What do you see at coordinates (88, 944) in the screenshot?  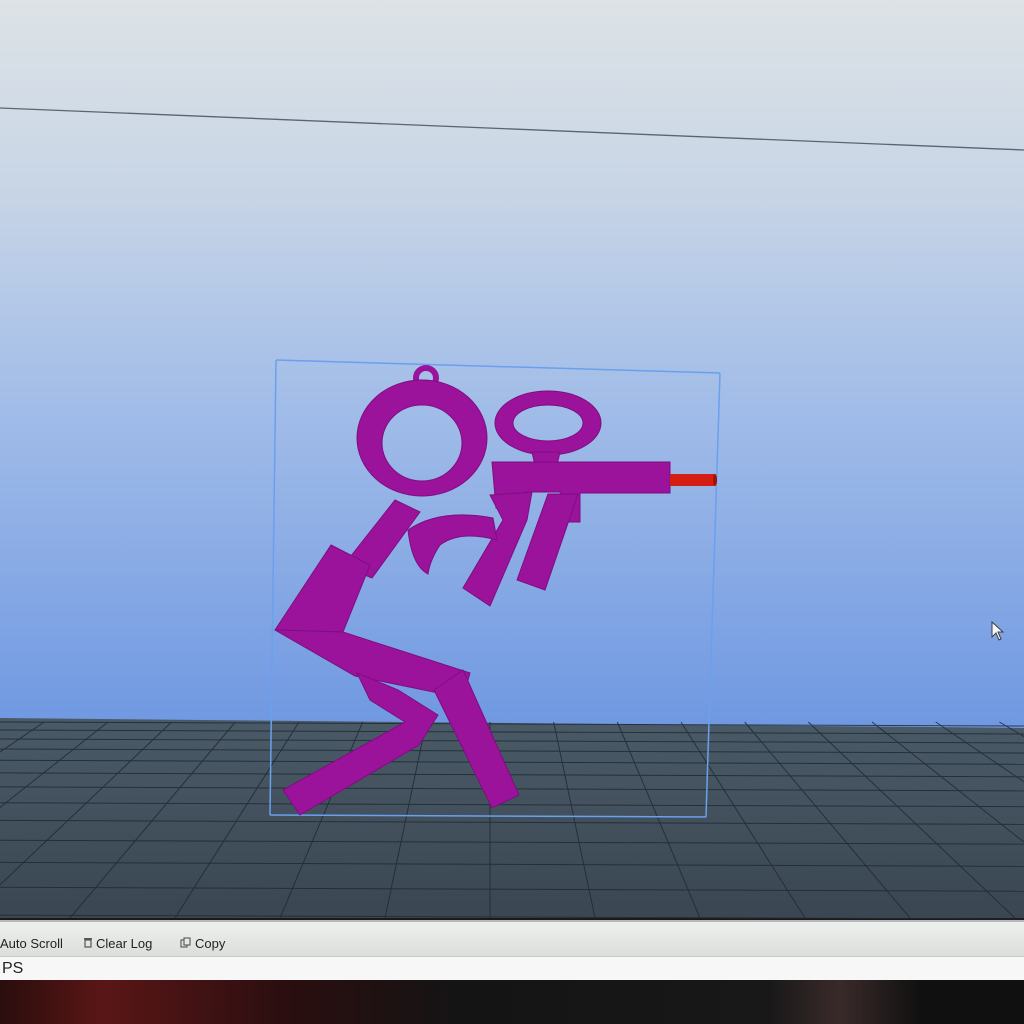 I see `trash-icon` at bounding box center [88, 944].